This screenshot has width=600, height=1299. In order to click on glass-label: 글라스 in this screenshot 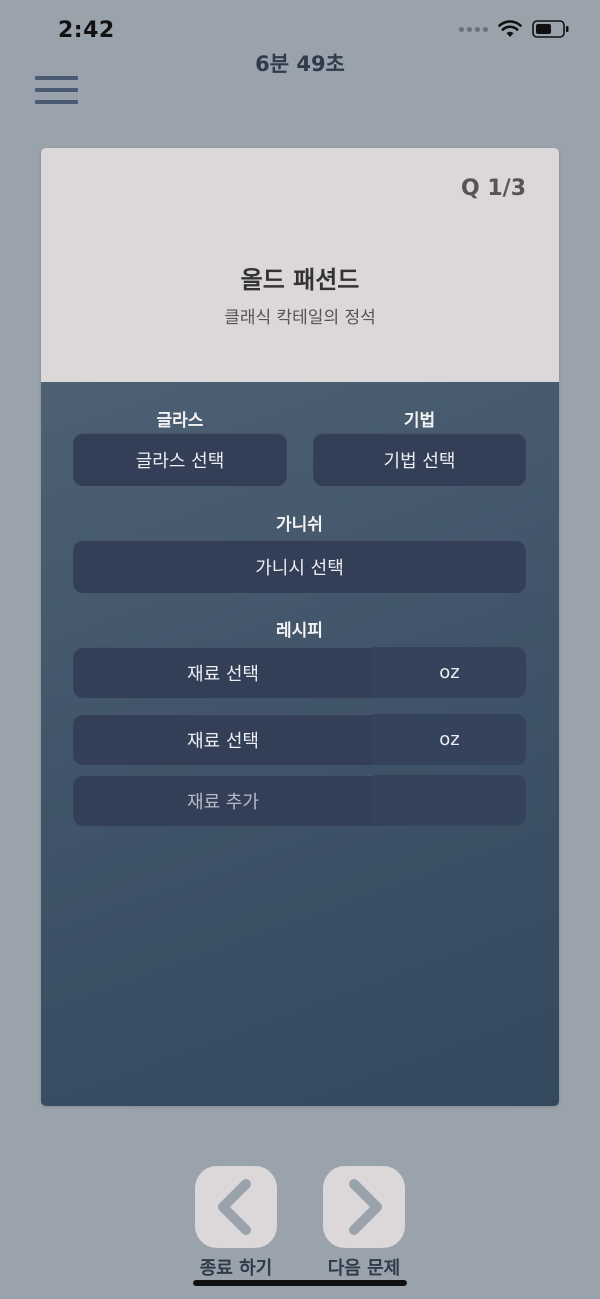, I will do `click(180, 421)`.